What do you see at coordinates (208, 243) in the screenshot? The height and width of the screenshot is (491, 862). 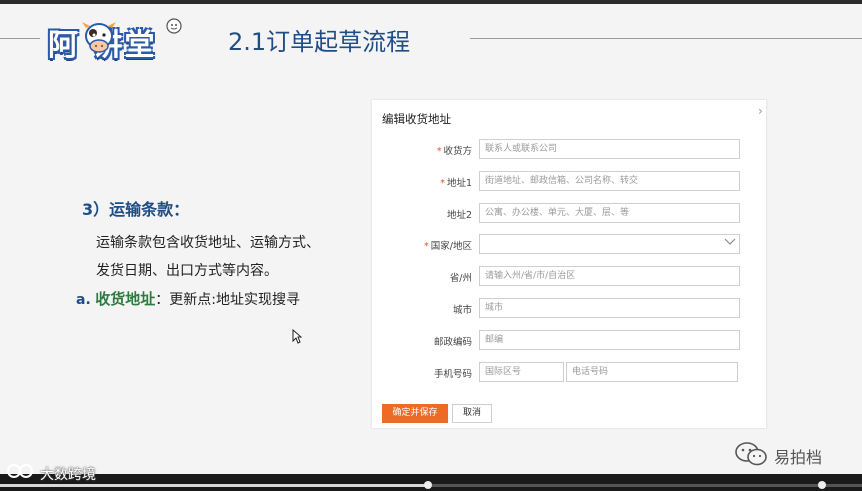 I see `body-text-line: 运输条款包含收货地址、运输方式、` at bounding box center [208, 243].